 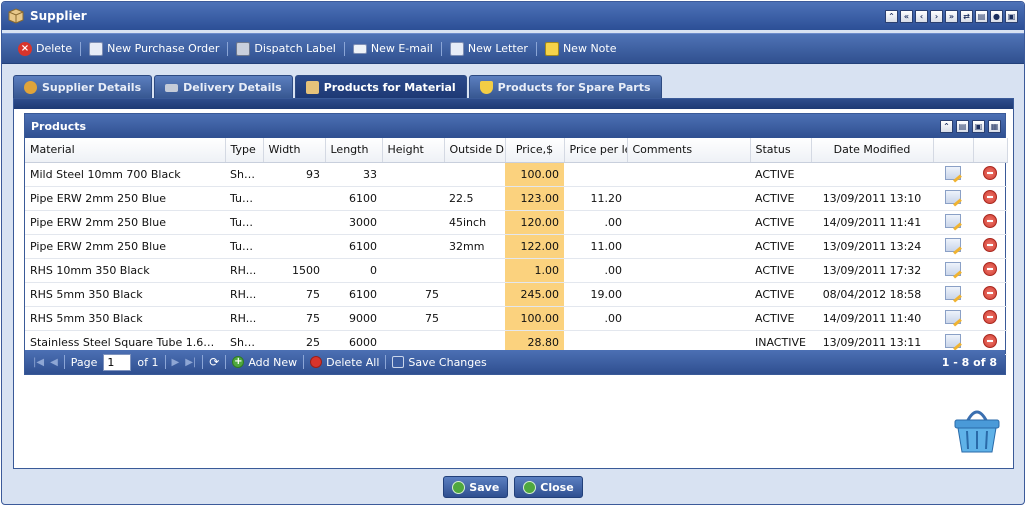 What do you see at coordinates (534, 270) in the screenshot?
I see `table-cell: 1.00` at bounding box center [534, 270].